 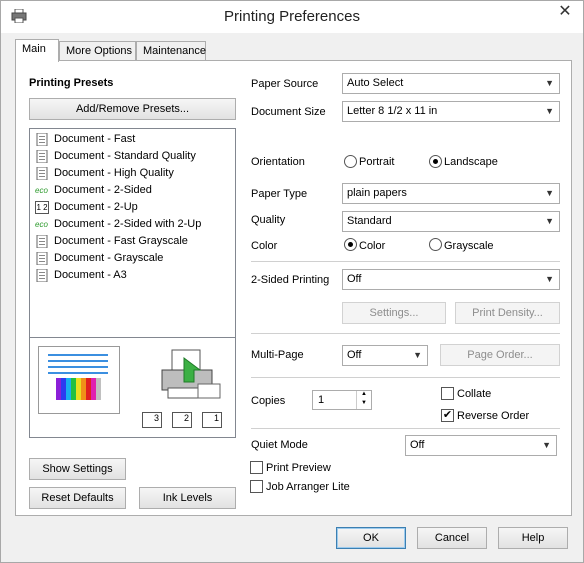 I want to click on color-option-label: Color, so click(x=372, y=246).